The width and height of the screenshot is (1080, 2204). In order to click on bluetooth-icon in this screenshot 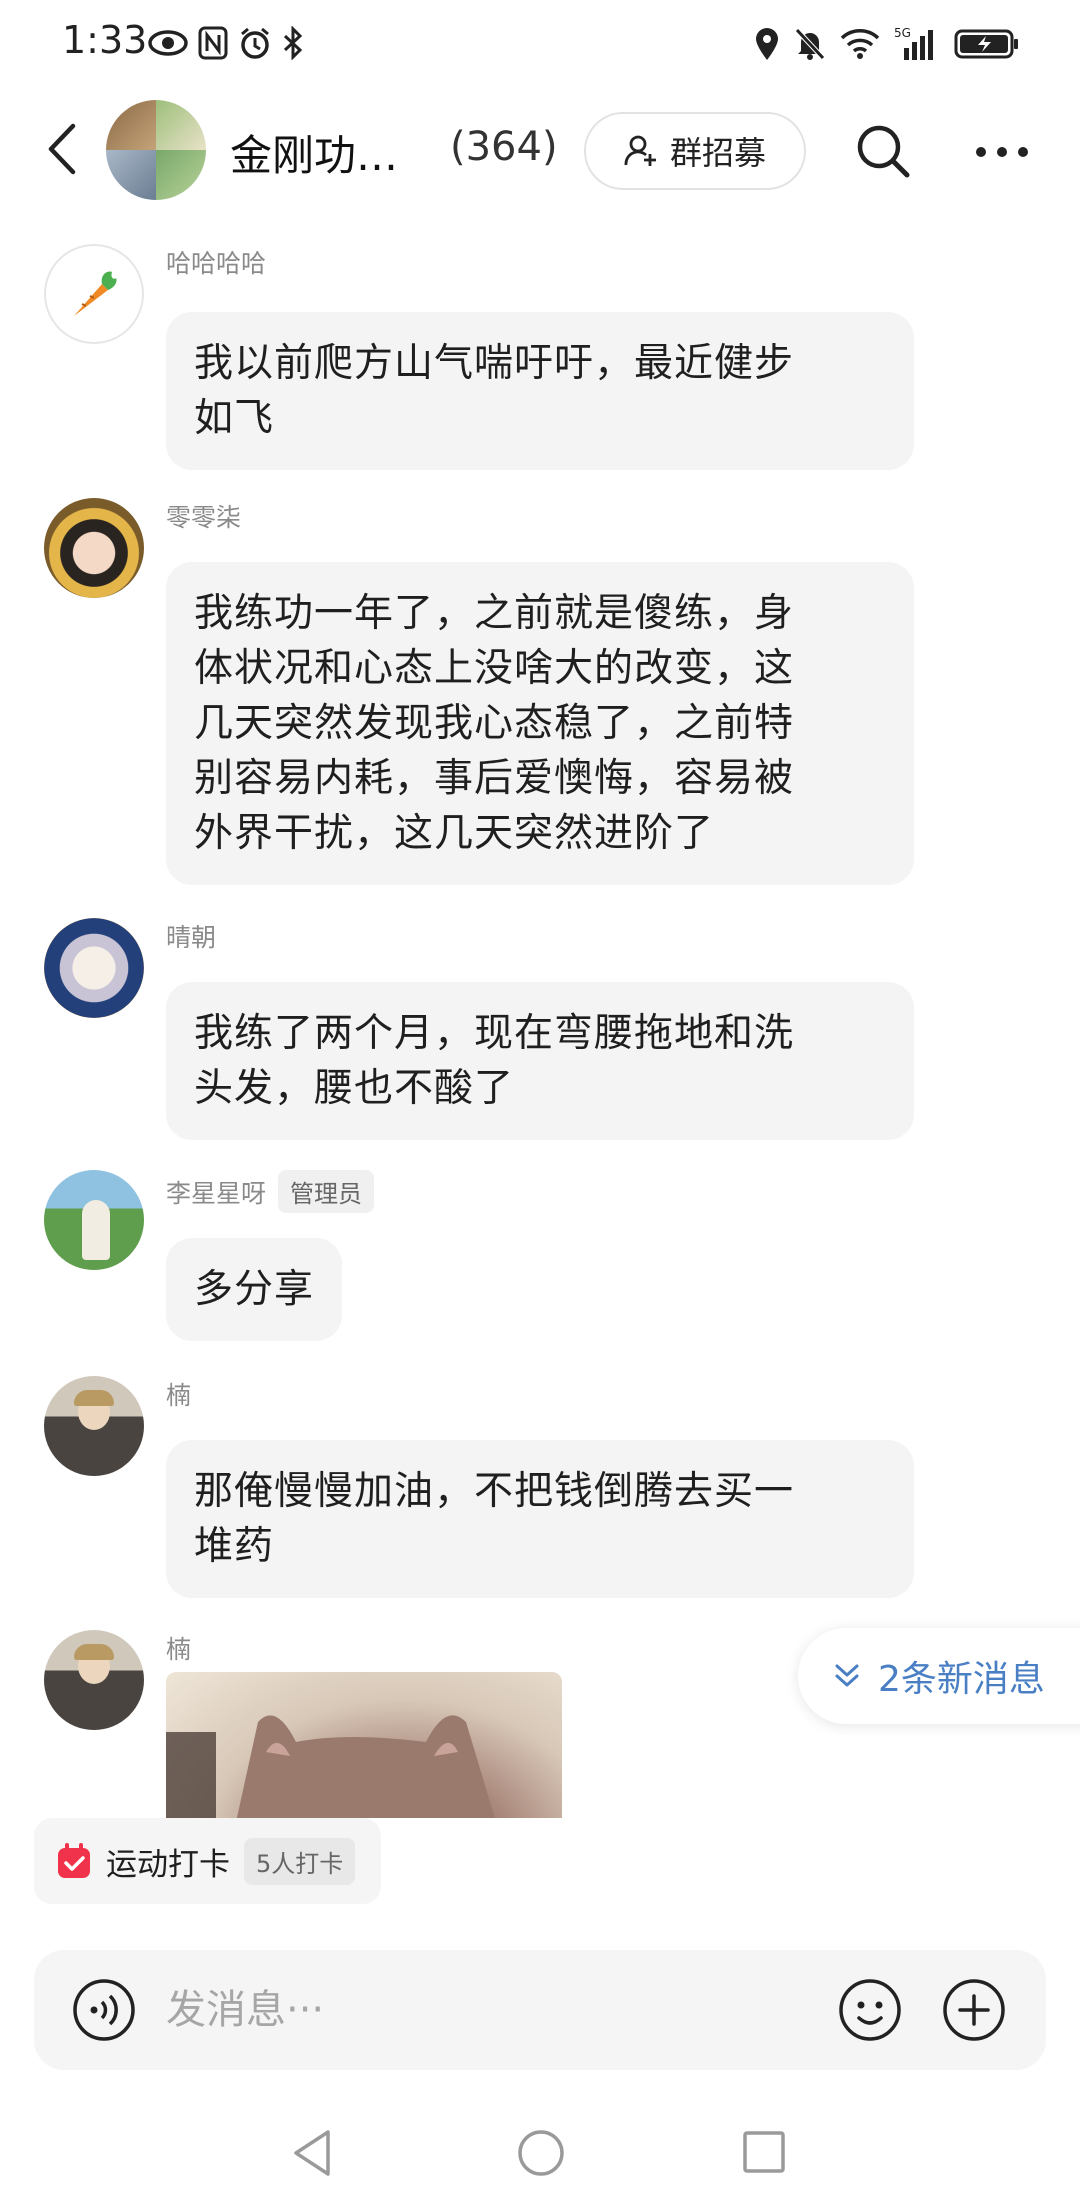, I will do `click(293, 43)`.